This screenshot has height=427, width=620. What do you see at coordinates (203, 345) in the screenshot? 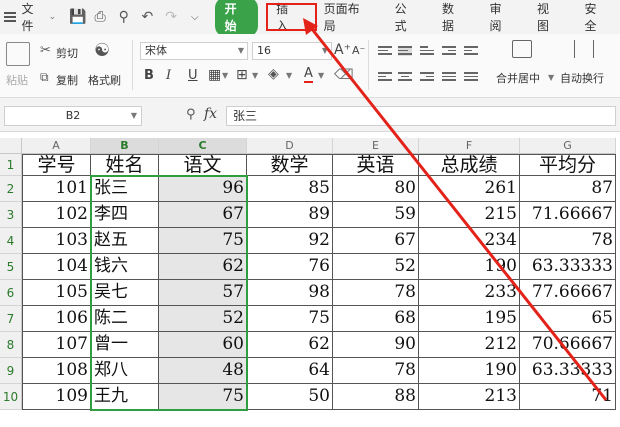
I see `cell-chinese: 60` at bounding box center [203, 345].